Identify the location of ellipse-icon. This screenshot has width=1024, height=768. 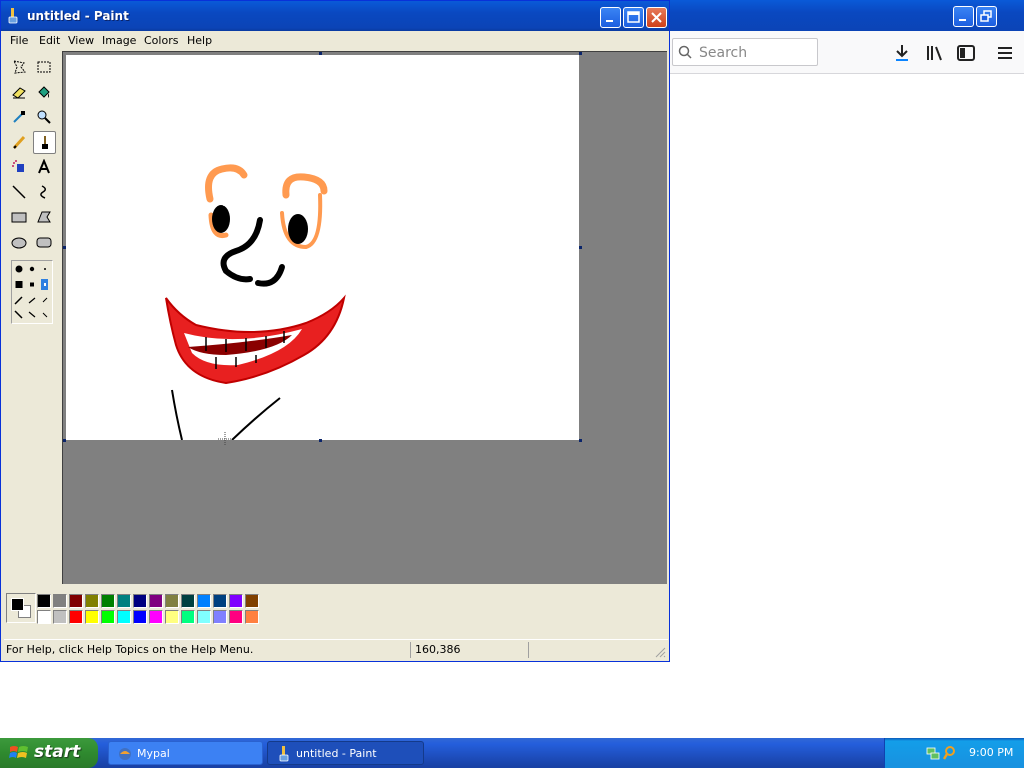
(19, 243).